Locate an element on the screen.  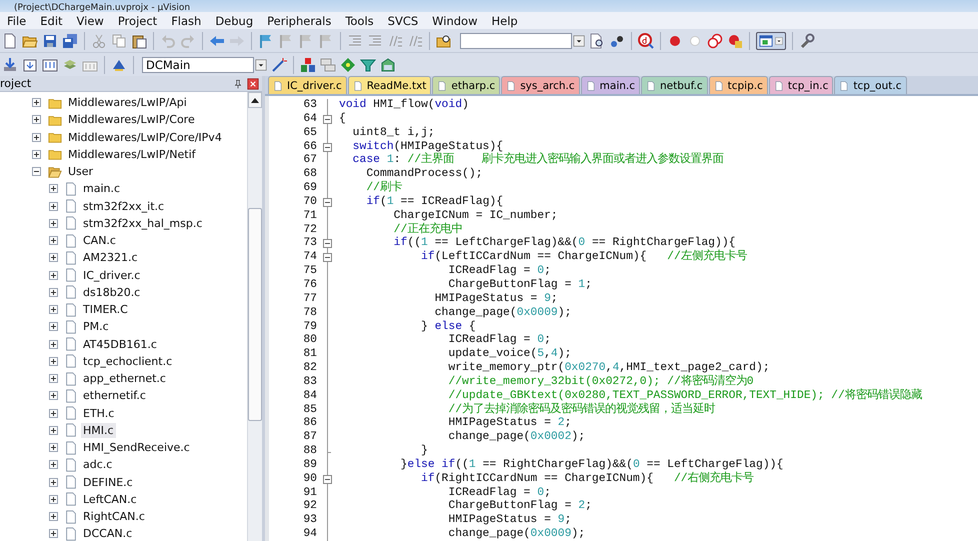
find-field is located at coordinates (516, 40).